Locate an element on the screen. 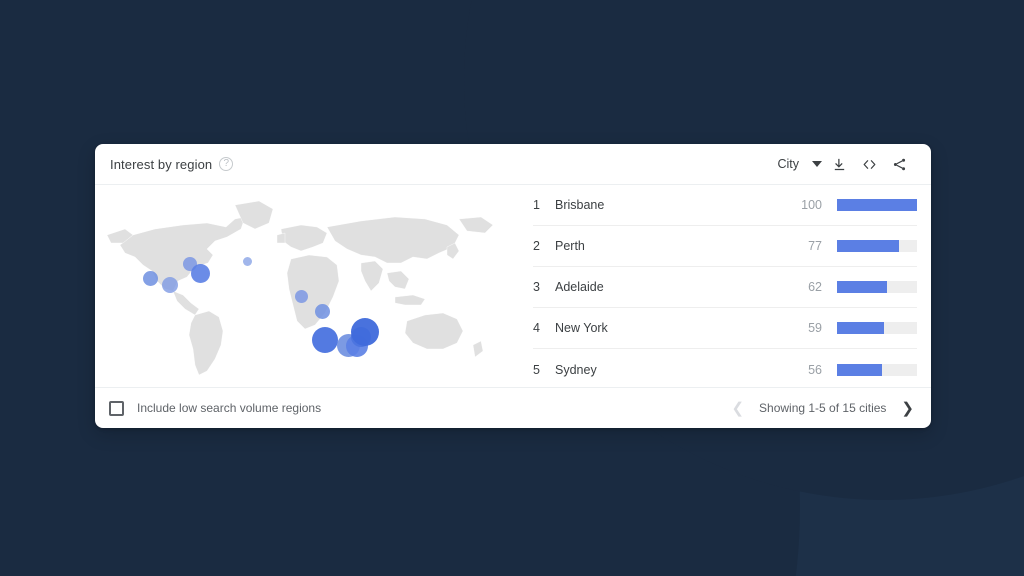 The image size is (1024, 576). table-row: 5 Sydney 56 is located at coordinates (725, 369).